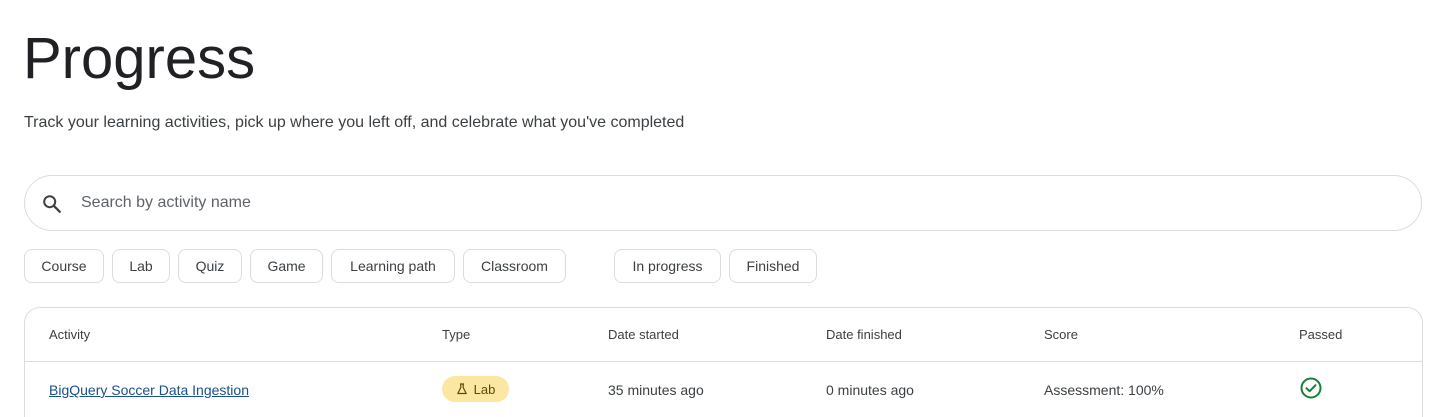  I want to click on search-input, so click(731, 203).